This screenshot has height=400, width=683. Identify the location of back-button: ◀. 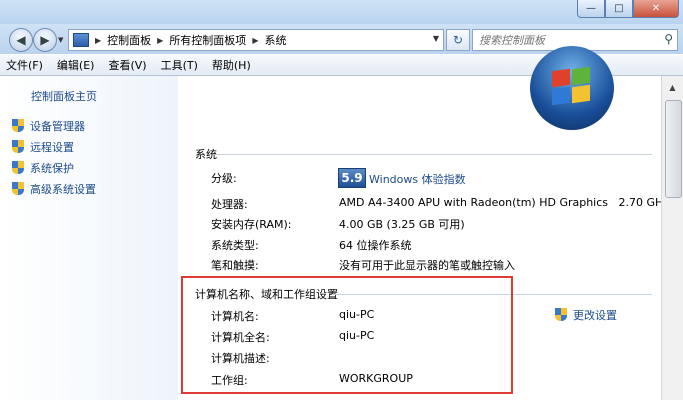
(21, 40).